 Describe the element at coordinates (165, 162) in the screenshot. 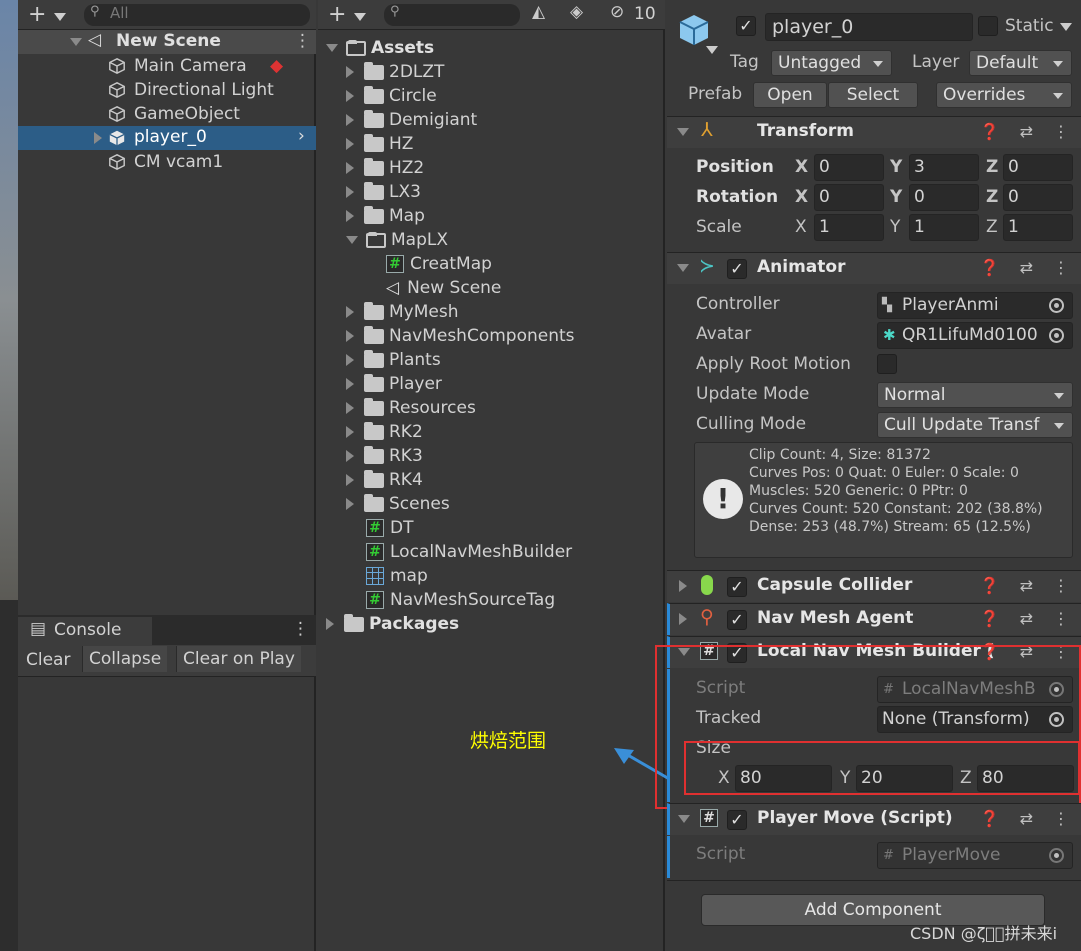

I see `hierarchy-item: CM vcam1` at that location.